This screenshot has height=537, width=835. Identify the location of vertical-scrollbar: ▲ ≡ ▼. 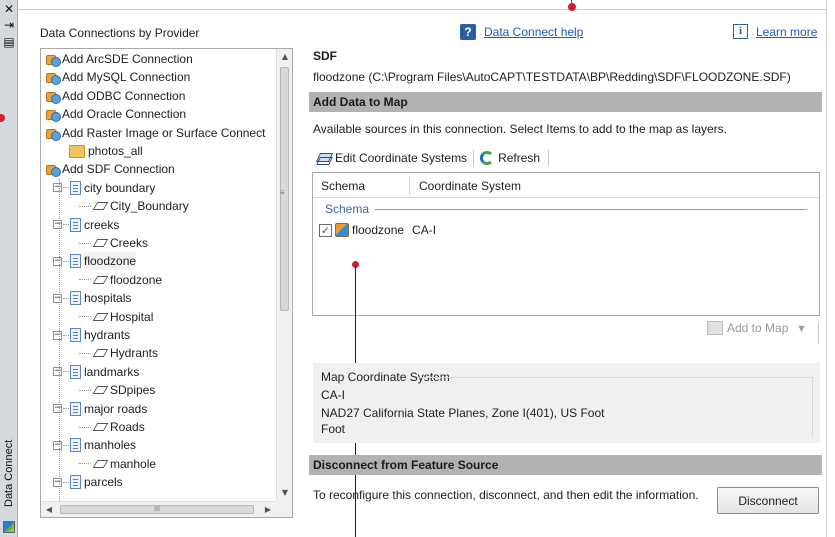
(284, 275).